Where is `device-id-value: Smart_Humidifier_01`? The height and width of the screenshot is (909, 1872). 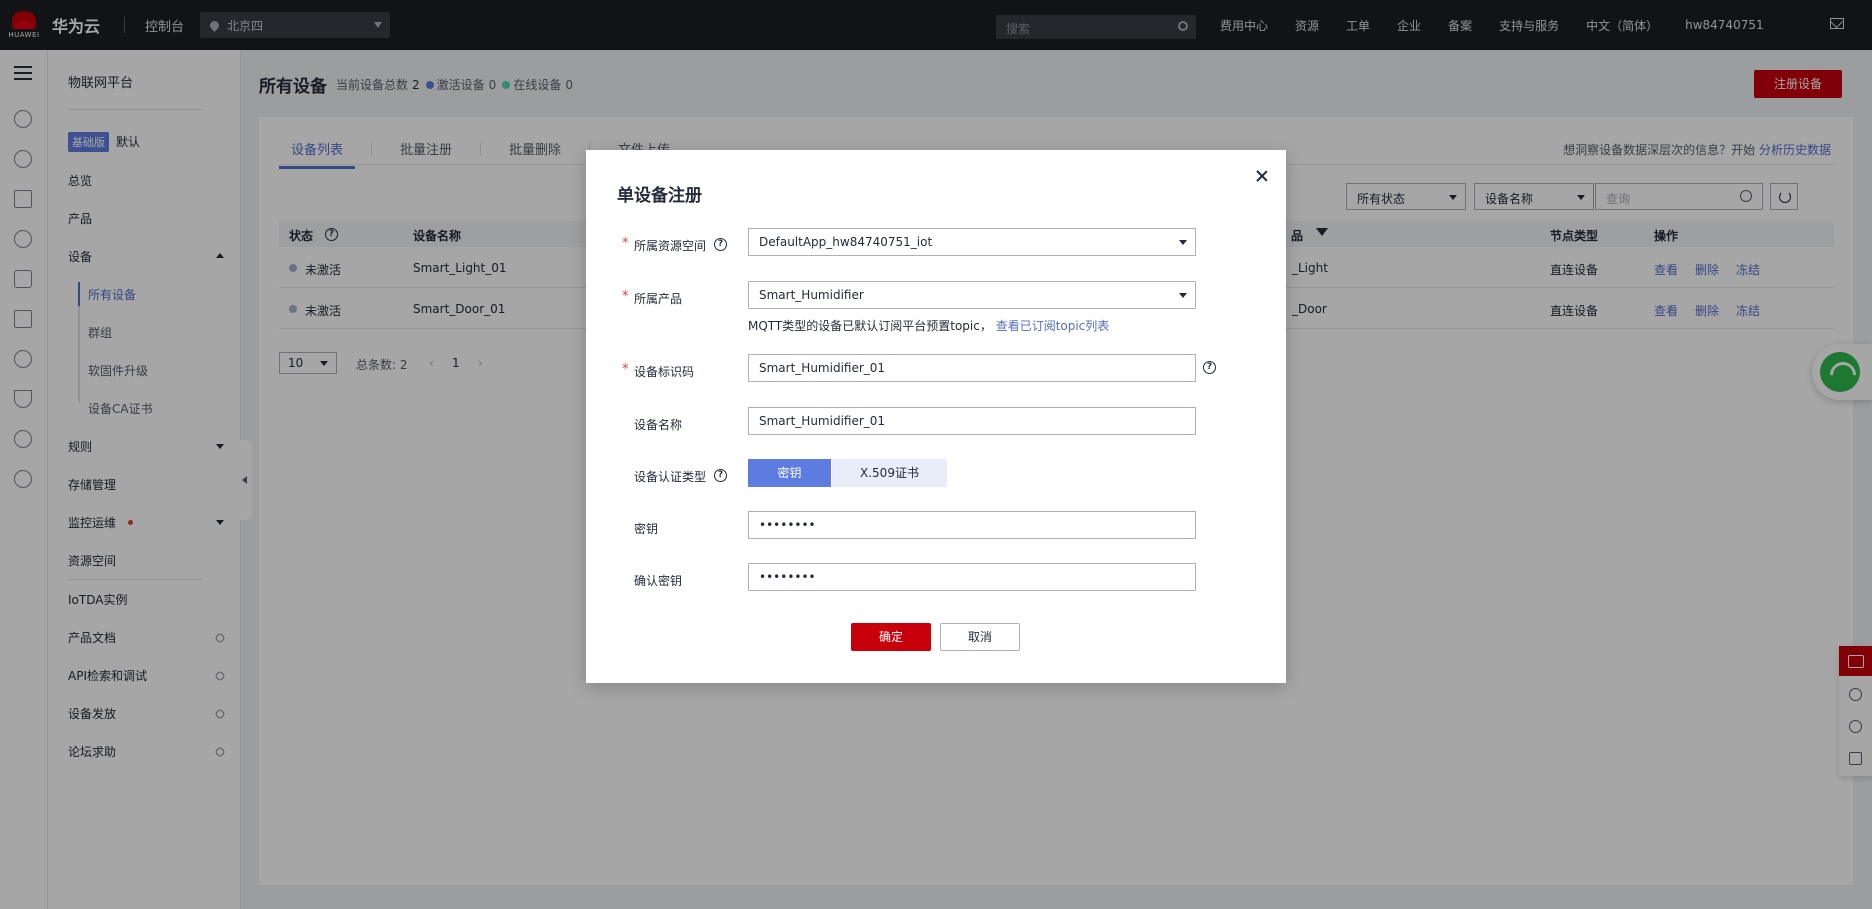
device-id-value: Smart_Humidifier_01 is located at coordinates (822, 368).